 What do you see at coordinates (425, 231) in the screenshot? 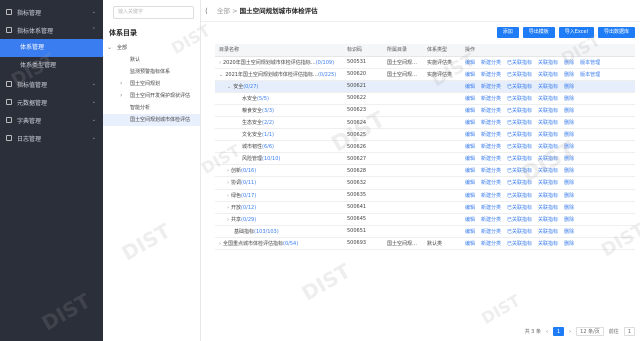
I see `table-row: 基础指标(103/103) 500651 编辑 新建分类 已关联指标 关联指标 删除` at bounding box center [425, 231].